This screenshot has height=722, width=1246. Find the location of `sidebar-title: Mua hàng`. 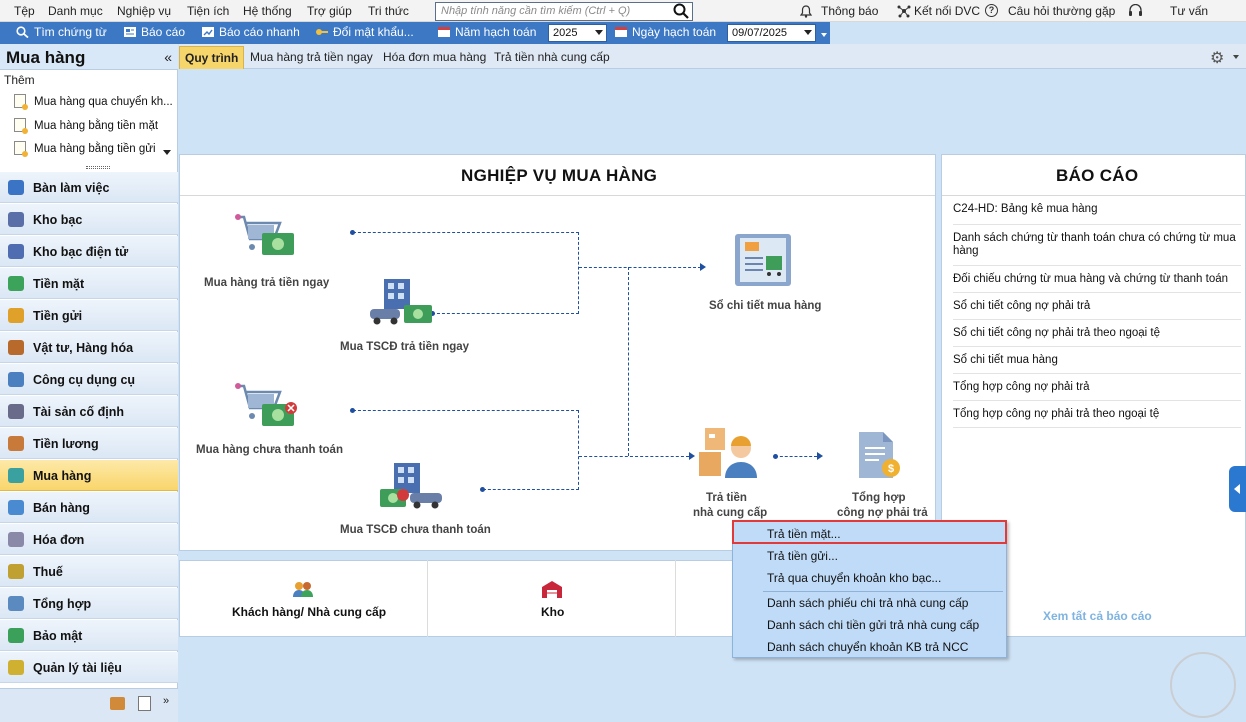

sidebar-title: Mua hàng is located at coordinates (46, 57).